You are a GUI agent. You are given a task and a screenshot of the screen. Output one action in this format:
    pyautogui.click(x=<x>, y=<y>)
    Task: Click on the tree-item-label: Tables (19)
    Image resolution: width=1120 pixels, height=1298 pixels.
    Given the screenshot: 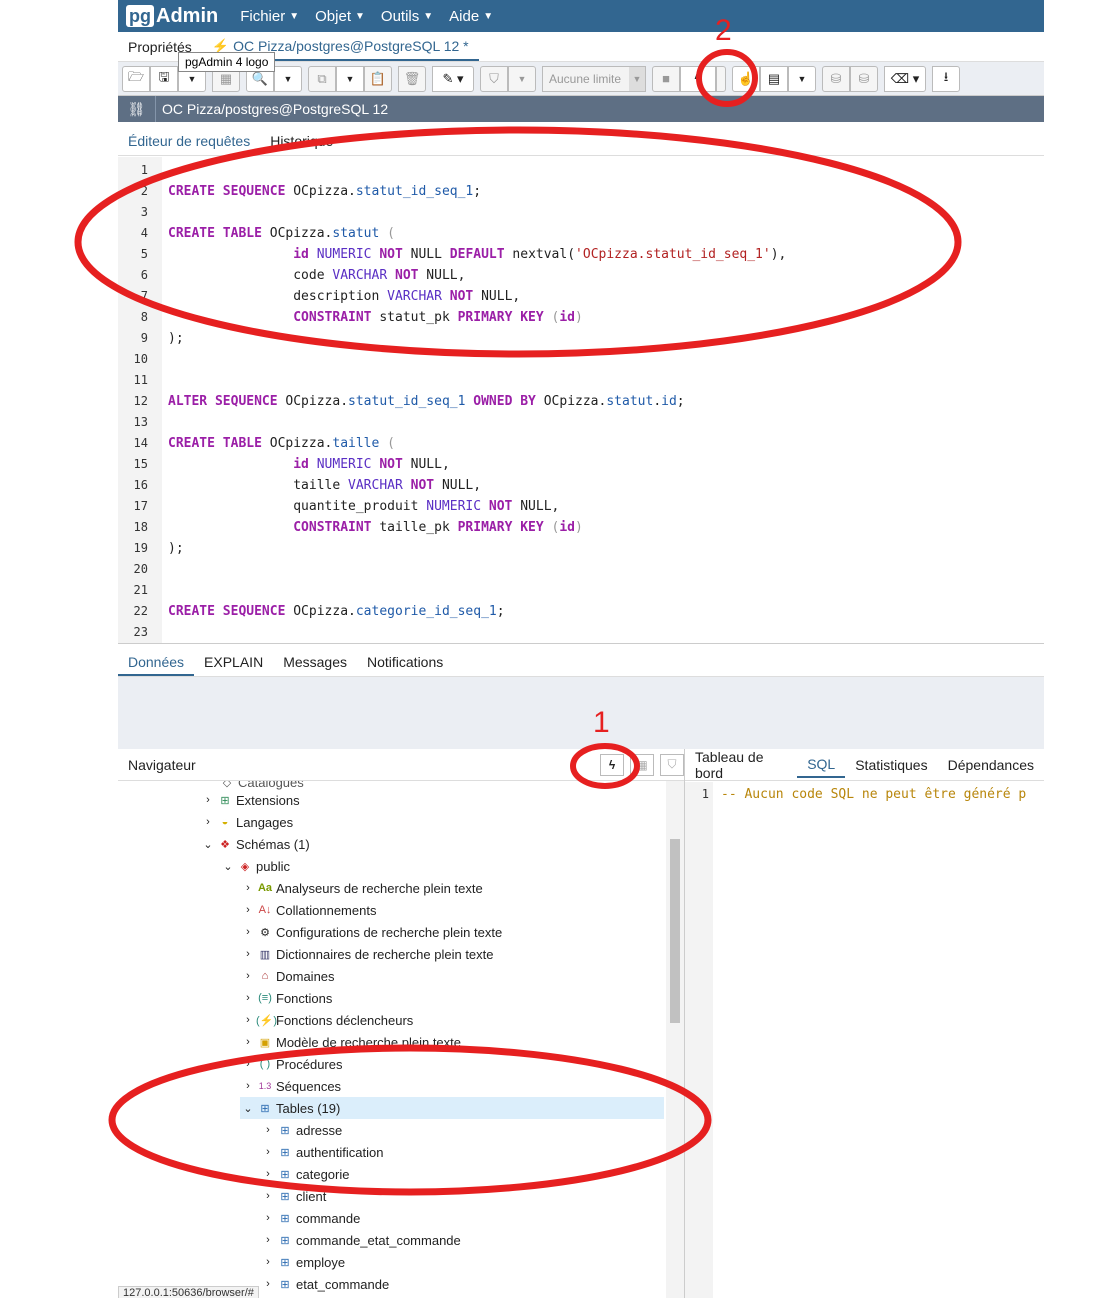 What is the action you would take?
    pyautogui.click(x=308, y=1108)
    